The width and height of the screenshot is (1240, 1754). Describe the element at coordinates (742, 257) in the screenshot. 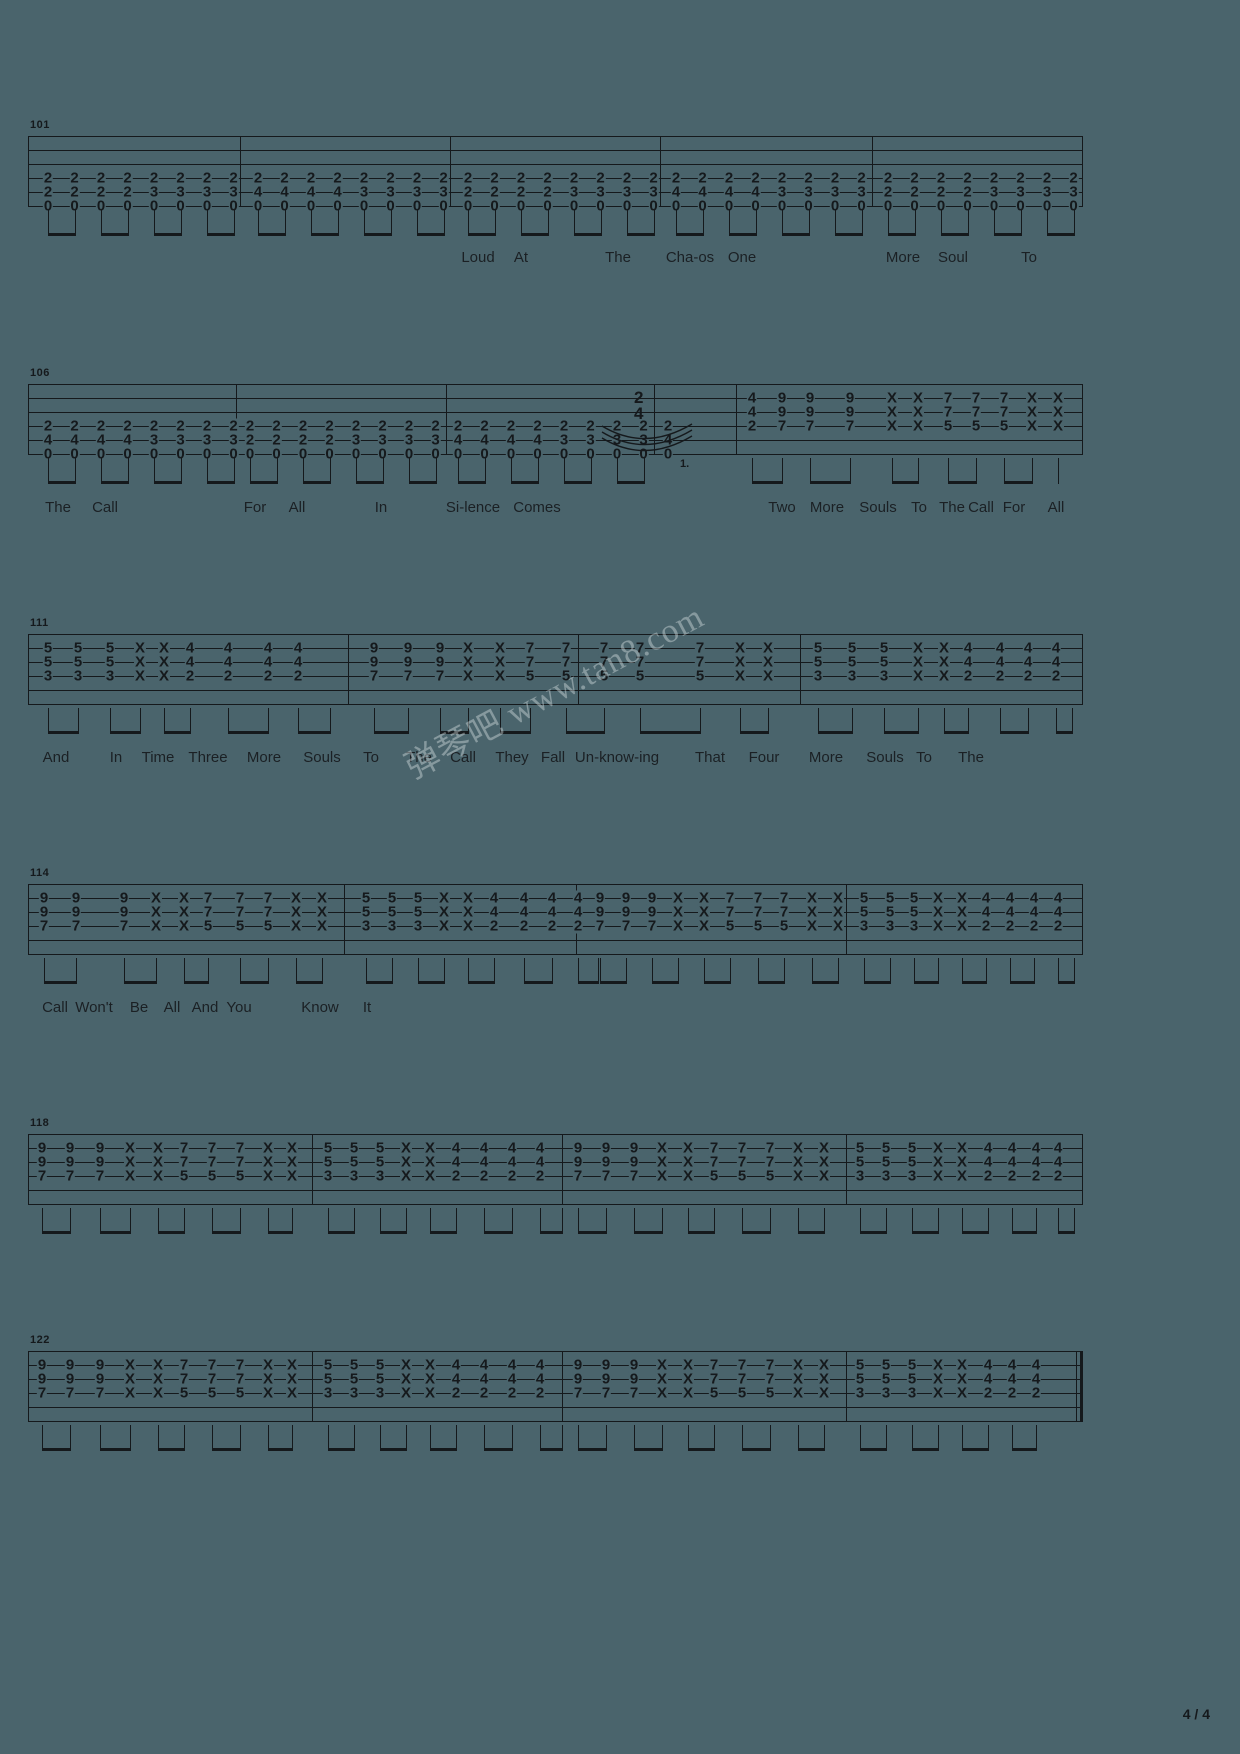

I see `lyric-syllable: One` at that location.